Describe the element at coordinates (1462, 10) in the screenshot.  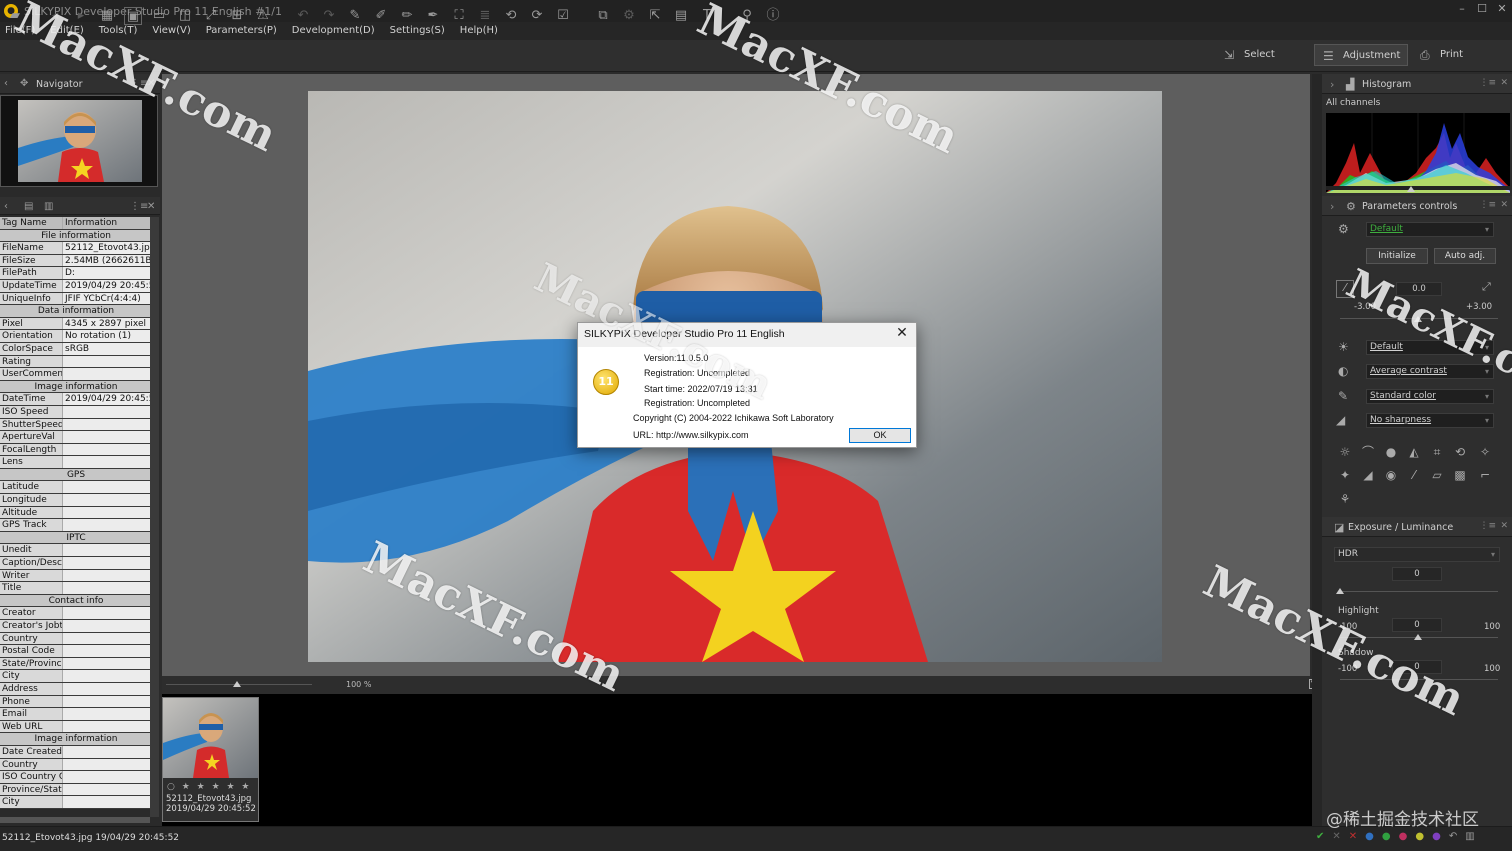
I see `minimize-button: –` at that location.